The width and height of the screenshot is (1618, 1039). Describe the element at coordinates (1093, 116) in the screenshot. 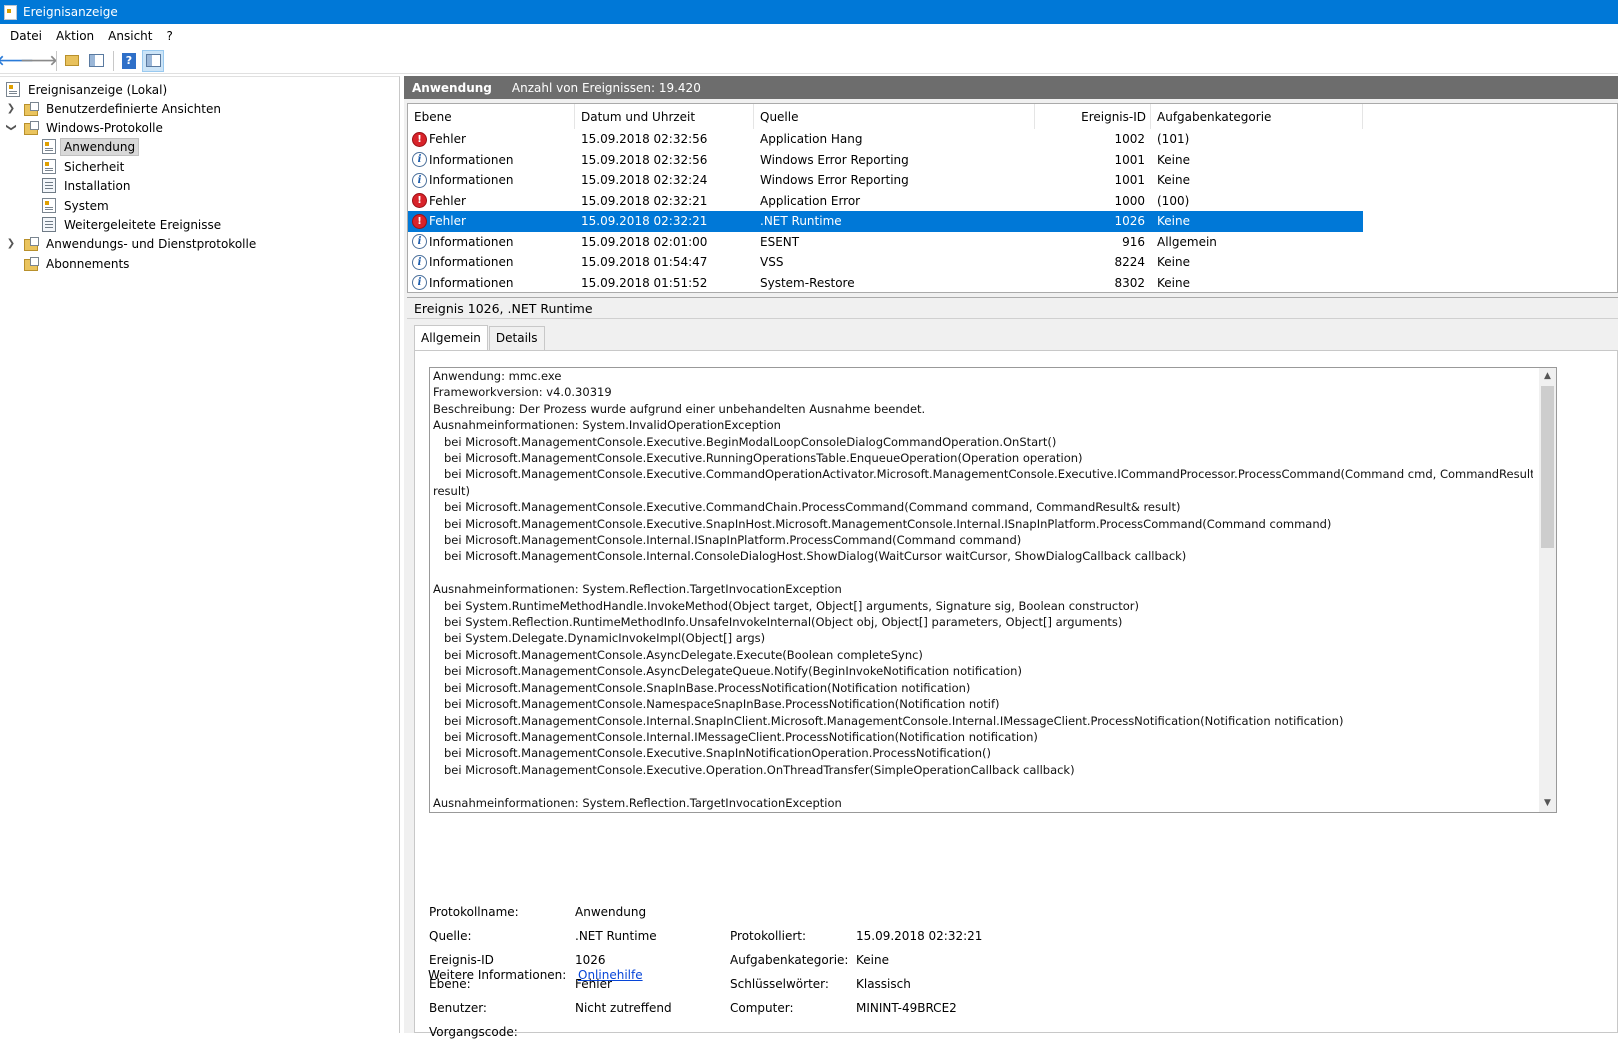

I see `column-header-ereignis-id: Ereignis-ID` at that location.